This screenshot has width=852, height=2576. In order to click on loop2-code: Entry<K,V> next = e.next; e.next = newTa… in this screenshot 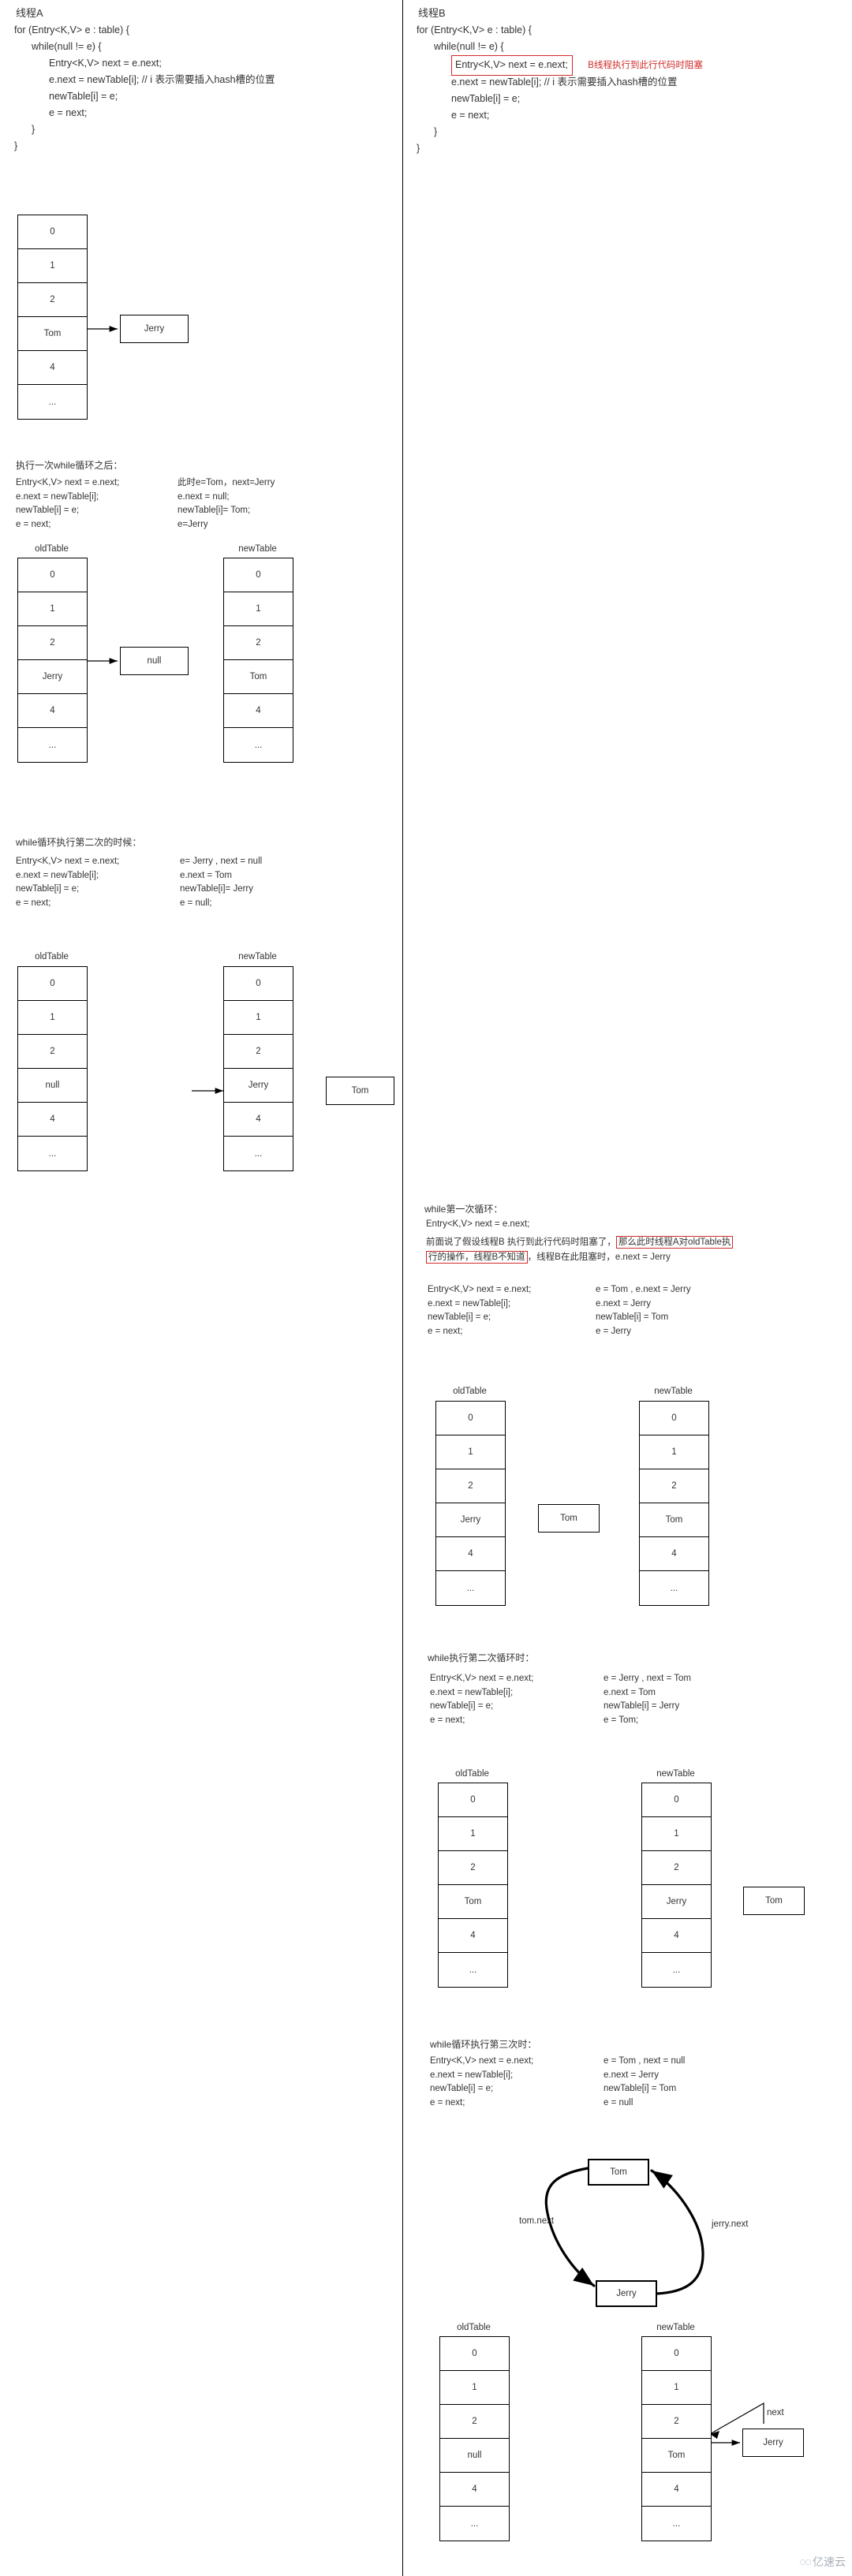, I will do `click(482, 1699)`.